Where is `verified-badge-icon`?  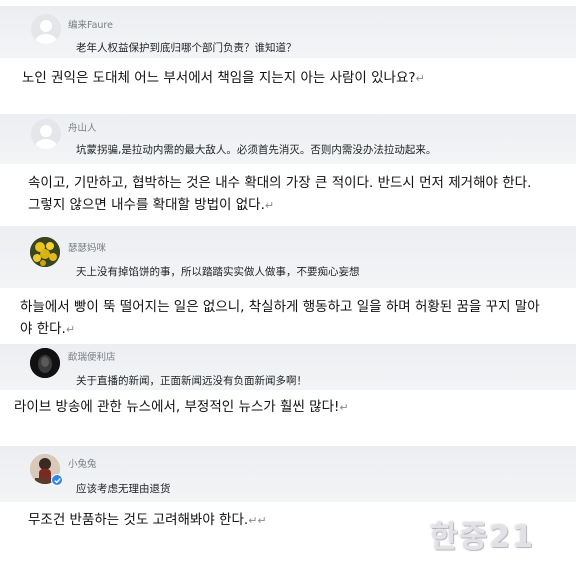 verified-badge-icon is located at coordinates (57, 480).